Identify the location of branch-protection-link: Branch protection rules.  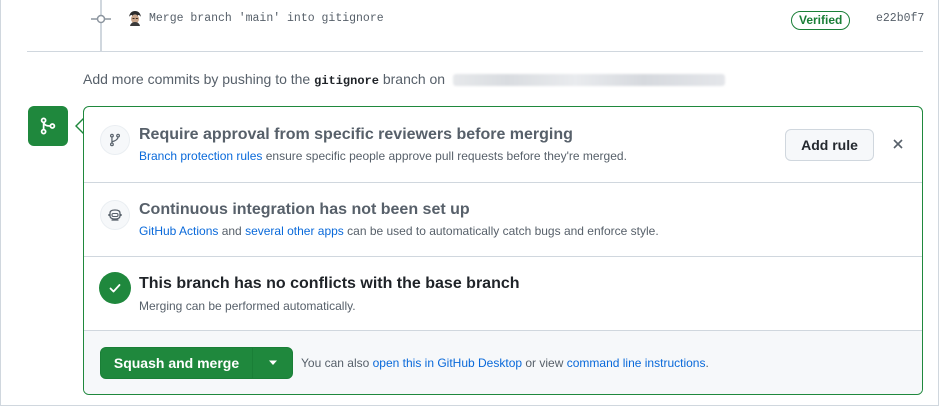
(200, 156).